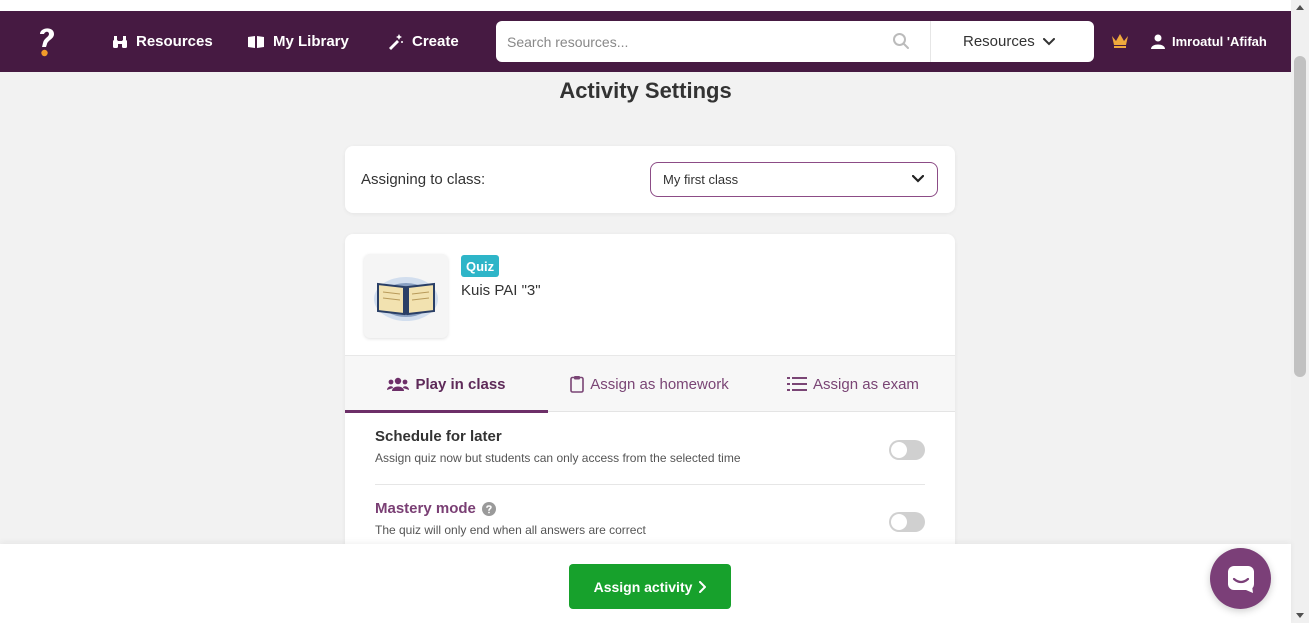 Image resolution: width=1309 pixels, height=623 pixels. I want to click on quiz-thumbnail, so click(406, 296).